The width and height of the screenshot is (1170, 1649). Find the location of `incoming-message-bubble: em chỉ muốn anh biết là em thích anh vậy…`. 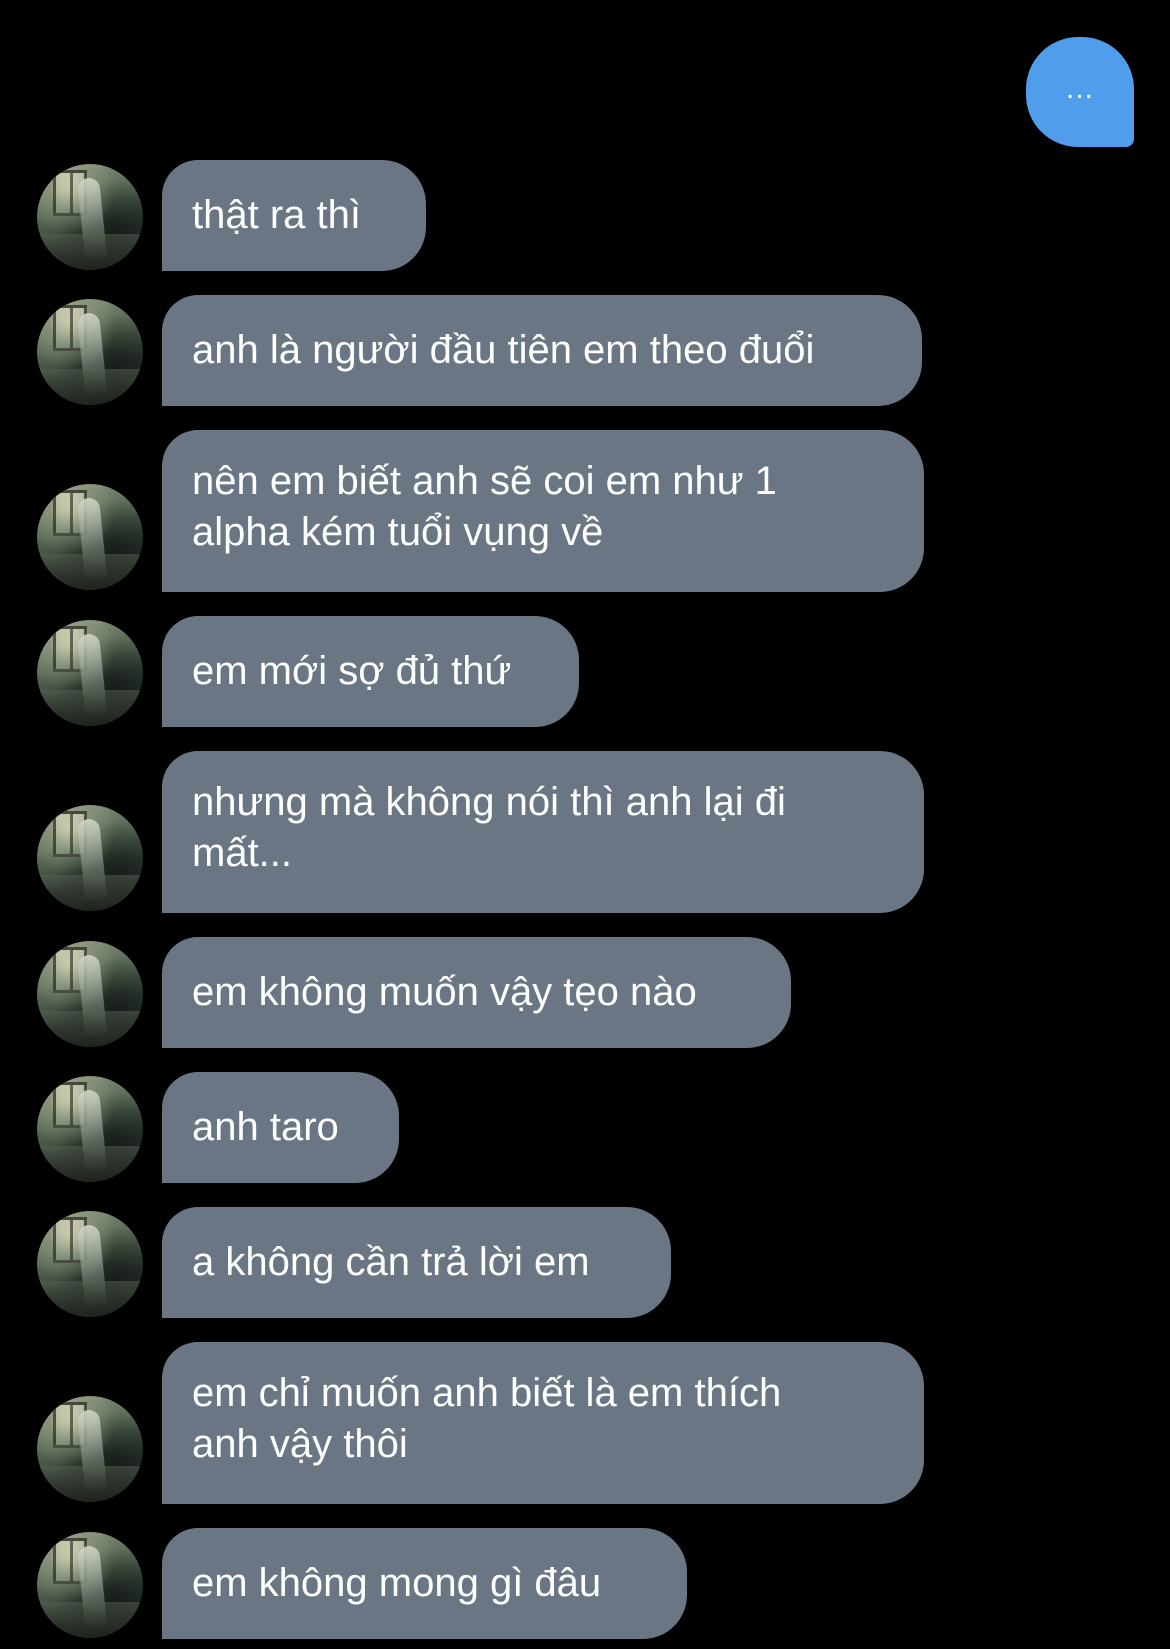

incoming-message-bubble: em chỉ muốn anh biết là em thích anh vậy… is located at coordinates (543, 1423).